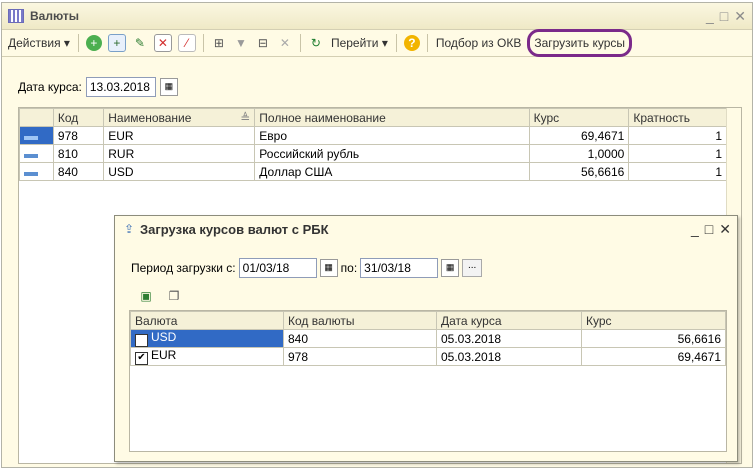 Image resolution: width=756 pixels, height=471 pixels. Describe the element at coordinates (164, 337) in the screenshot. I see `currency-name: USD` at that location.